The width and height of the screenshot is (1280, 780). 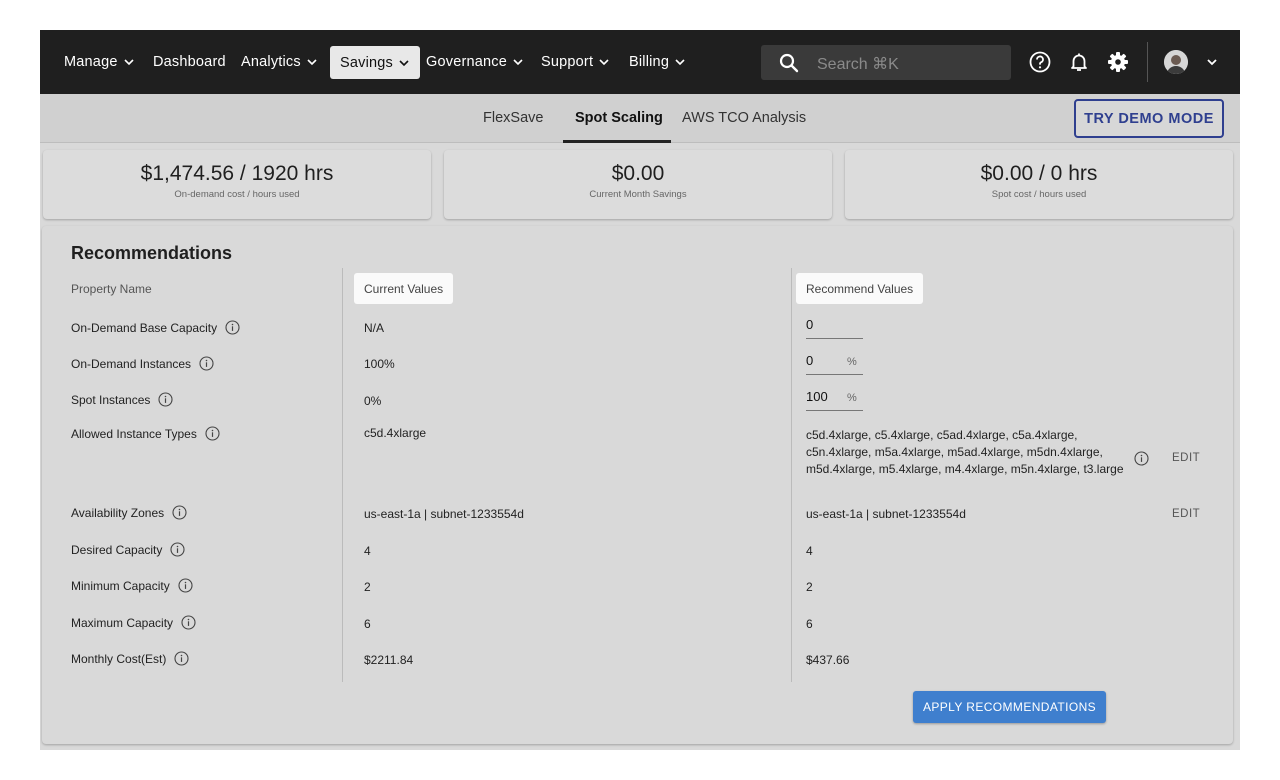 I want to click on nav-billing: Billing, so click(x=657, y=62).